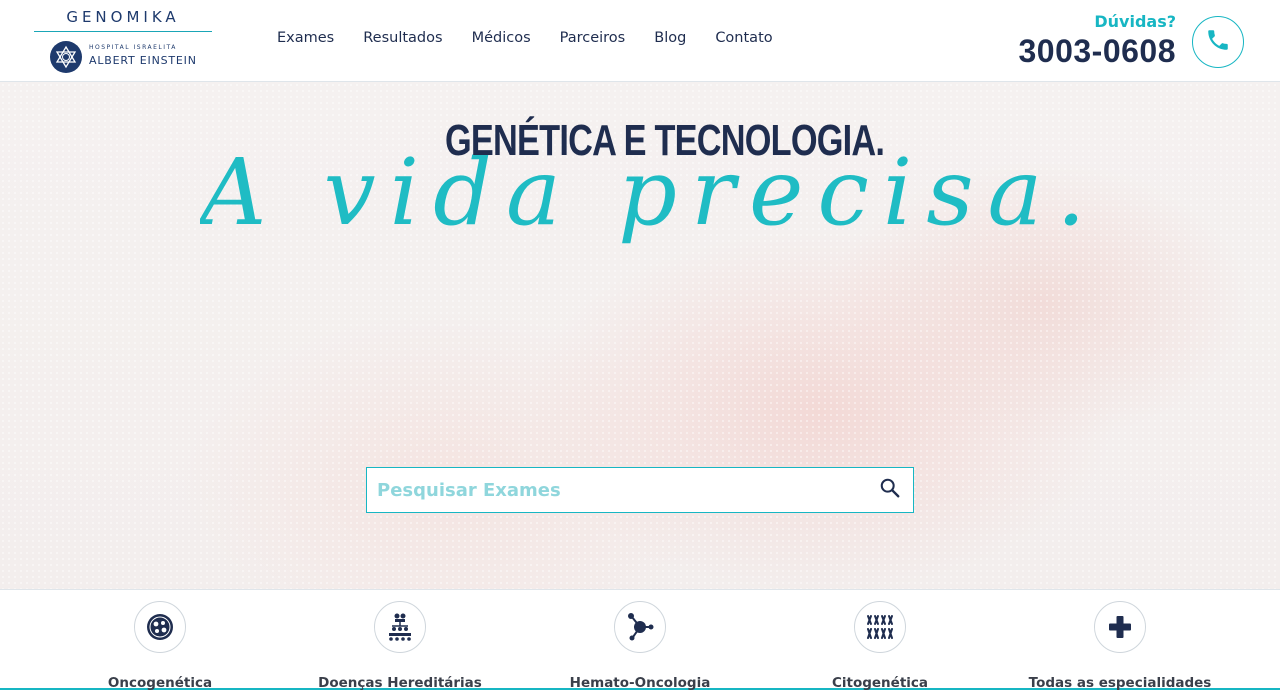 The width and height of the screenshot is (1280, 690). I want to click on search-box, so click(640, 490).